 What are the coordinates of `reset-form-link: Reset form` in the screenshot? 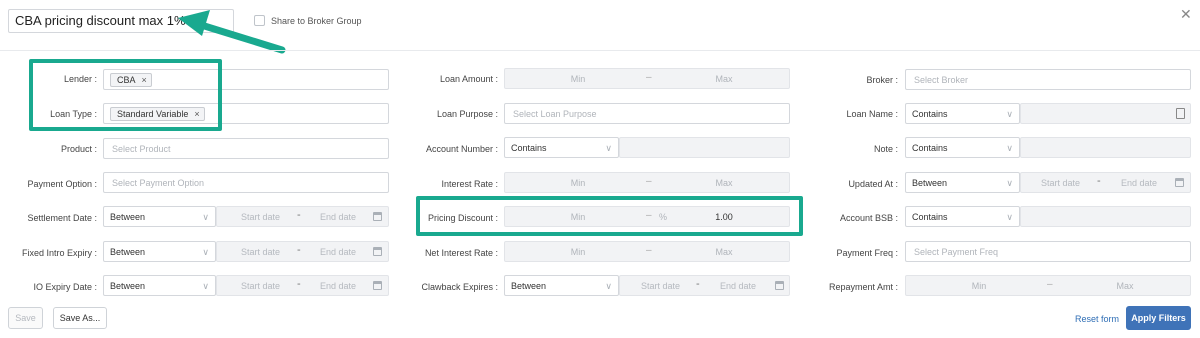 It's located at (1097, 319).